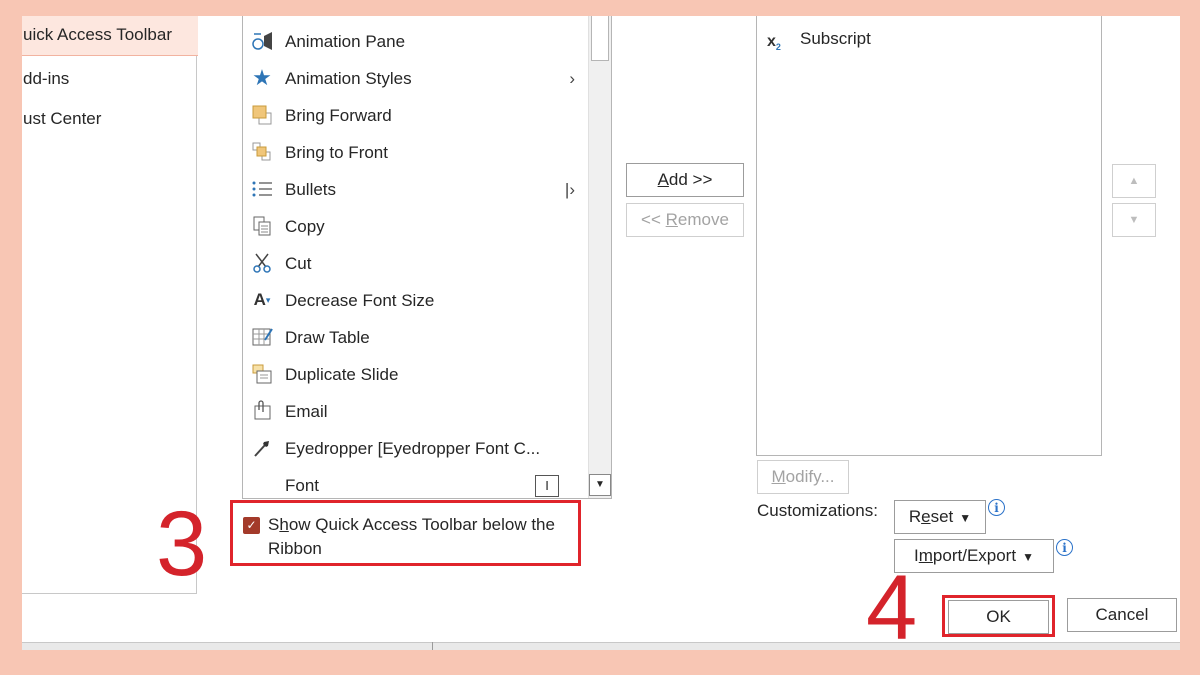  What do you see at coordinates (46, 78) in the screenshot?
I see `nav-item-label: dd-ins` at bounding box center [46, 78].